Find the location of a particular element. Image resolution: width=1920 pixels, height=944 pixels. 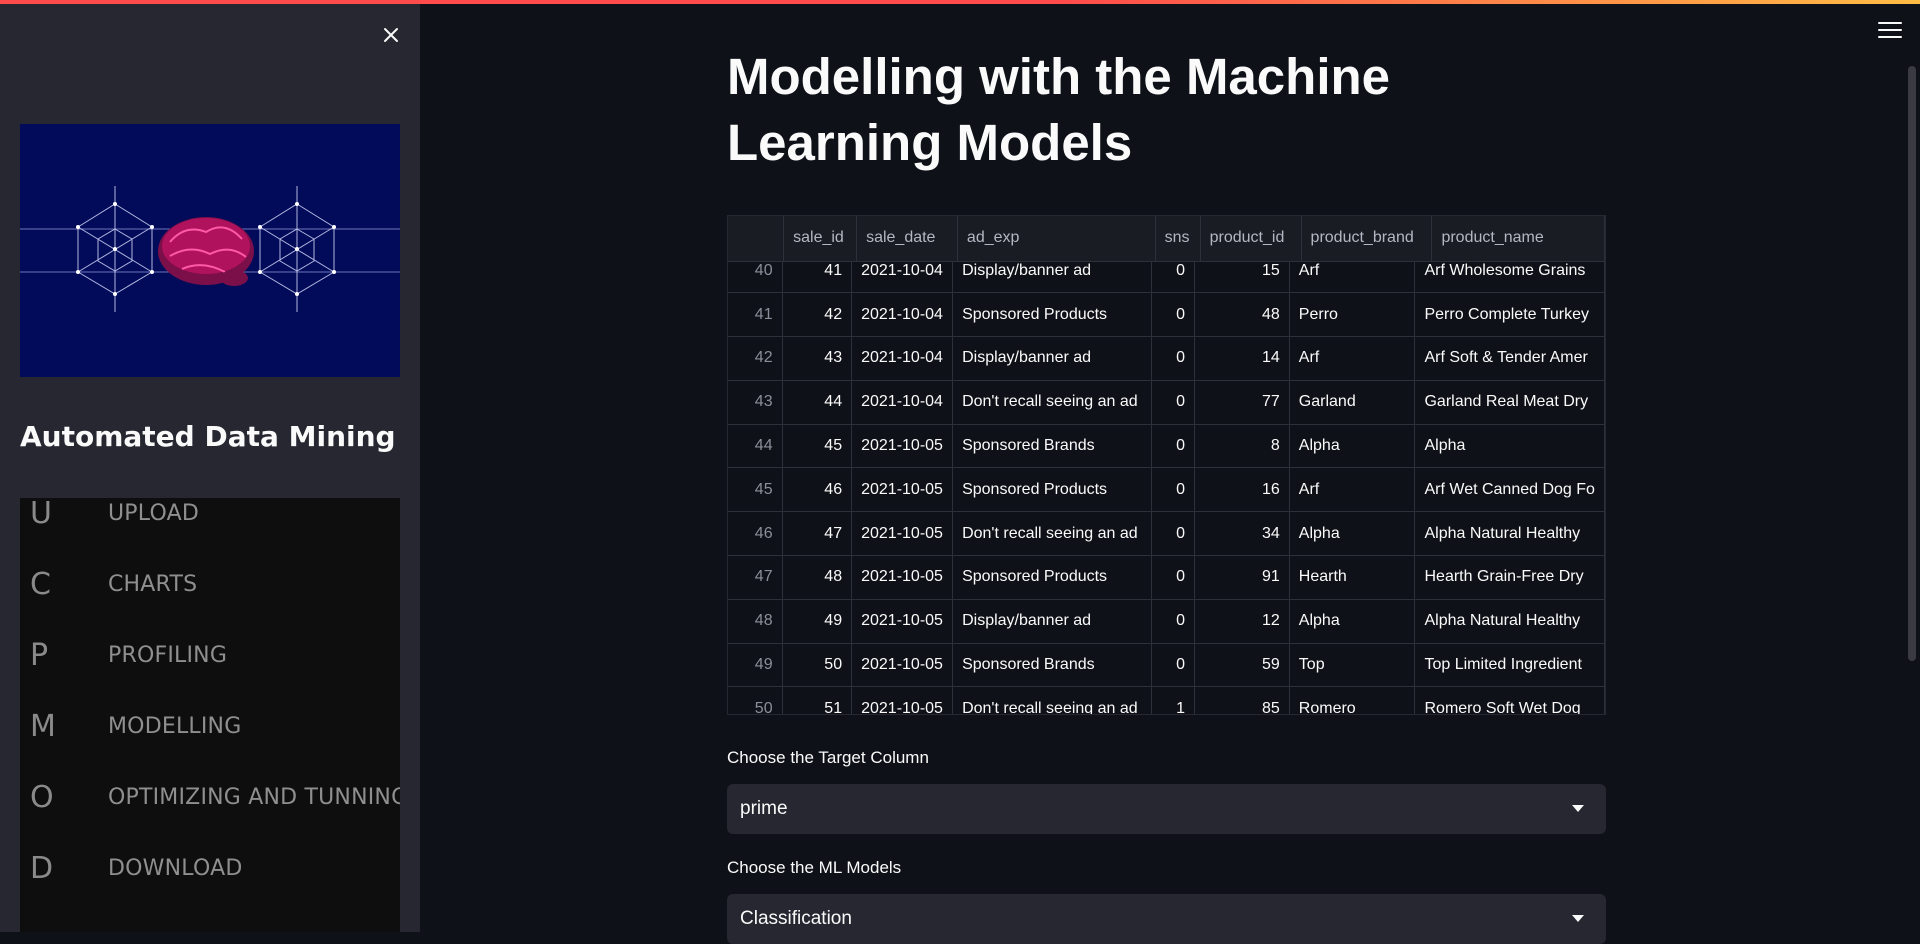

table-cell: Garland is located at coordinates (1352, 402).